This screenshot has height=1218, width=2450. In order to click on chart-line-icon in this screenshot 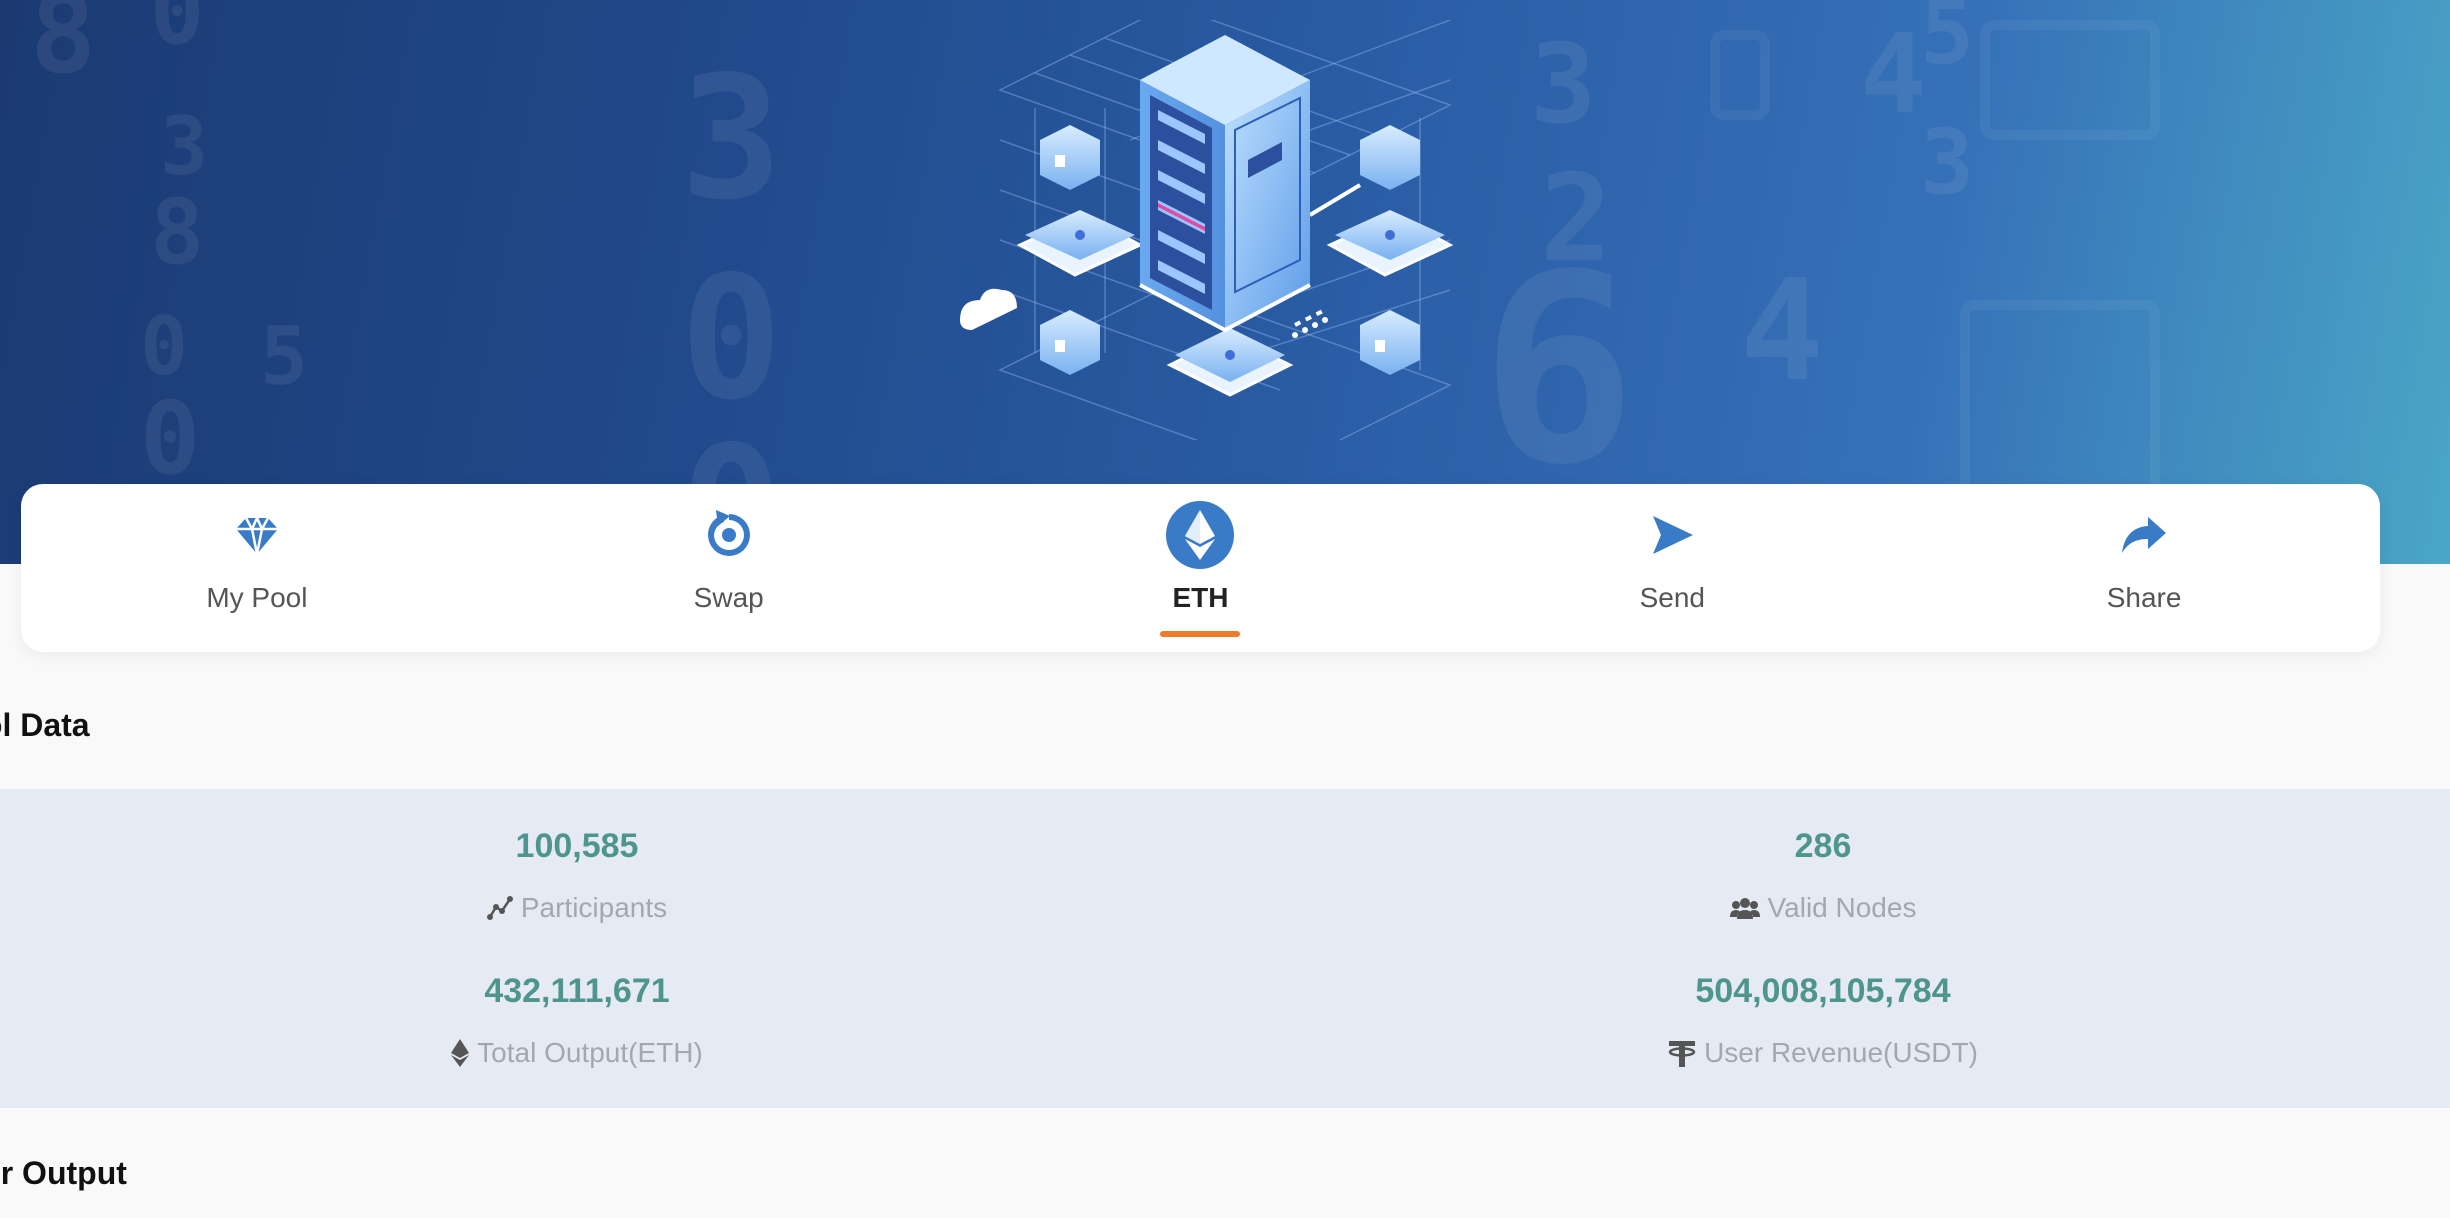, I will do `click(499, 908)`.